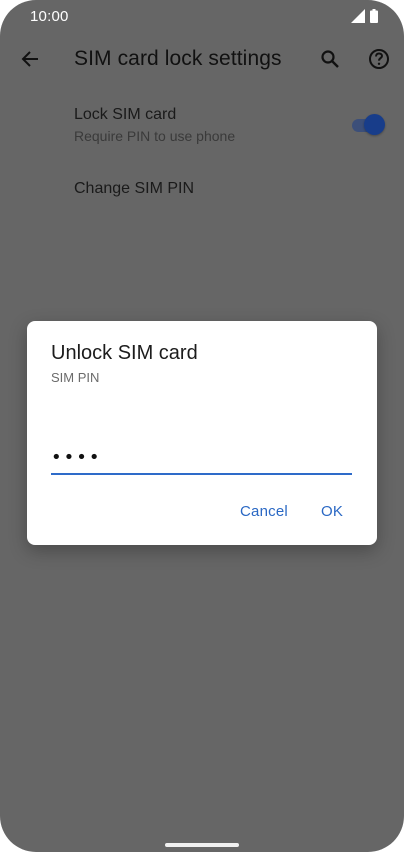 This screenshot has height=852, width=404. I want to click on dialog-subtitle: SIM PIN, so click(75, 377).